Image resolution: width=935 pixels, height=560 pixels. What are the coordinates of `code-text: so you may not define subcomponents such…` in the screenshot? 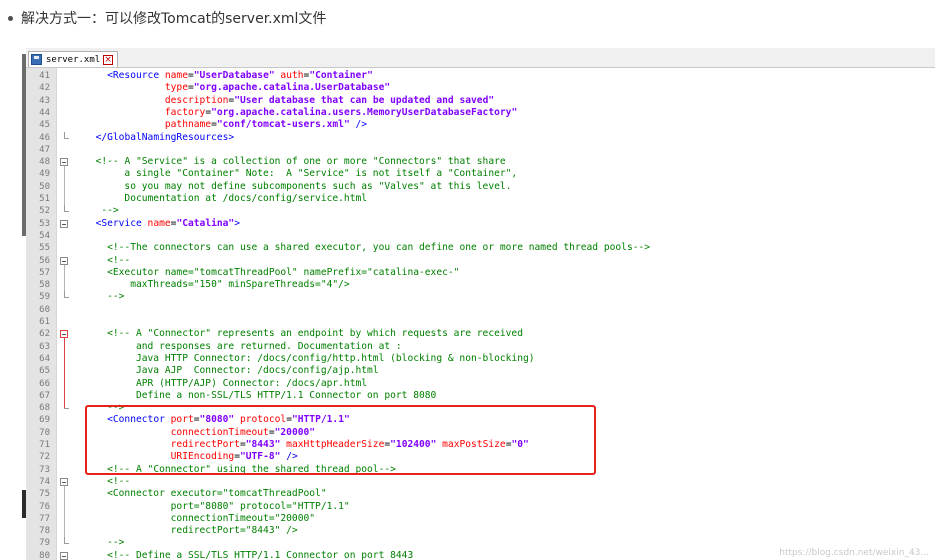 It's located at (297, 187).